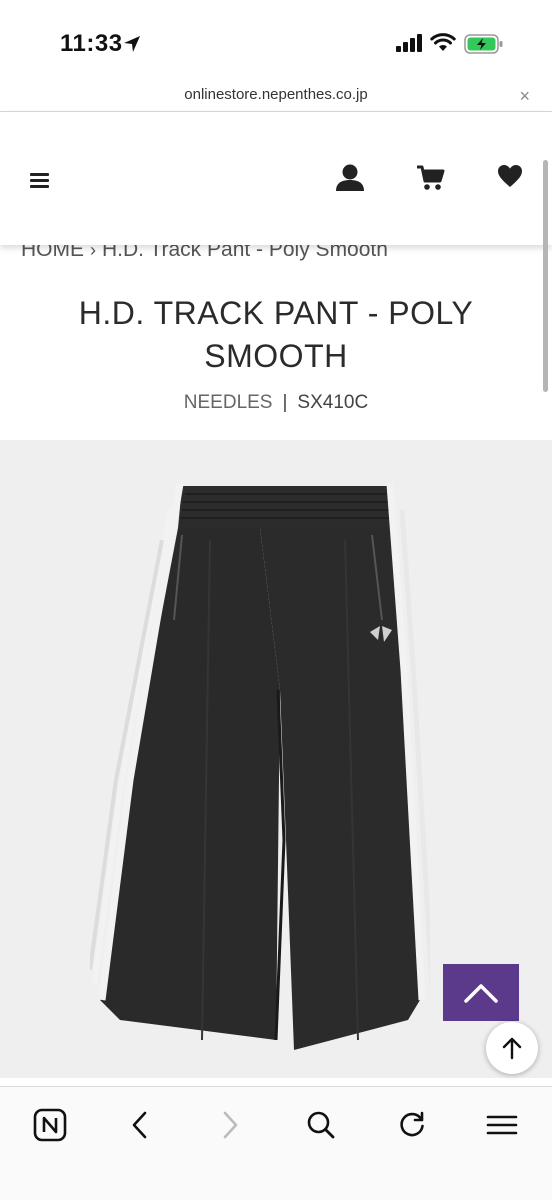  What do you see at coordinates (91, 43) in the screenshot?
I see `clock: 11:33` at bounding box center [91, 43].